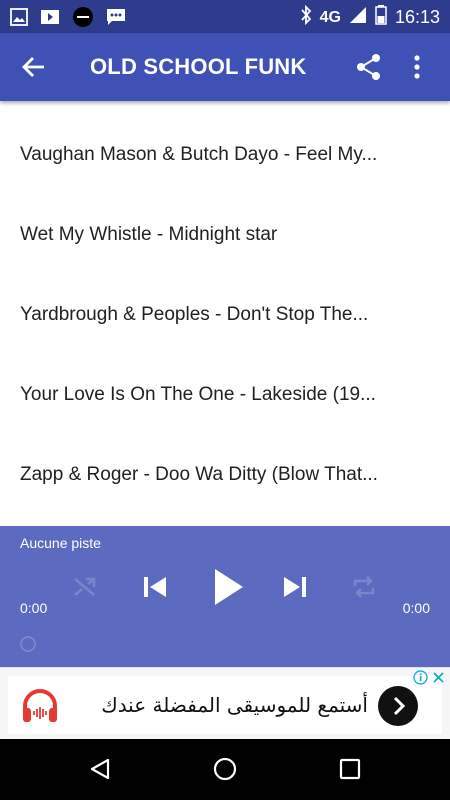 This screenshot has width=450, height=800. Describe the element at coordinates (420, 680) in the screenshot. I see `ad-info-icon` at that location.